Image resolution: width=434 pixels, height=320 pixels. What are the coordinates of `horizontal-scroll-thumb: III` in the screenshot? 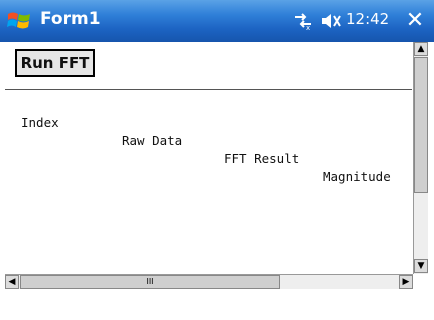 It's located at (150, 282).